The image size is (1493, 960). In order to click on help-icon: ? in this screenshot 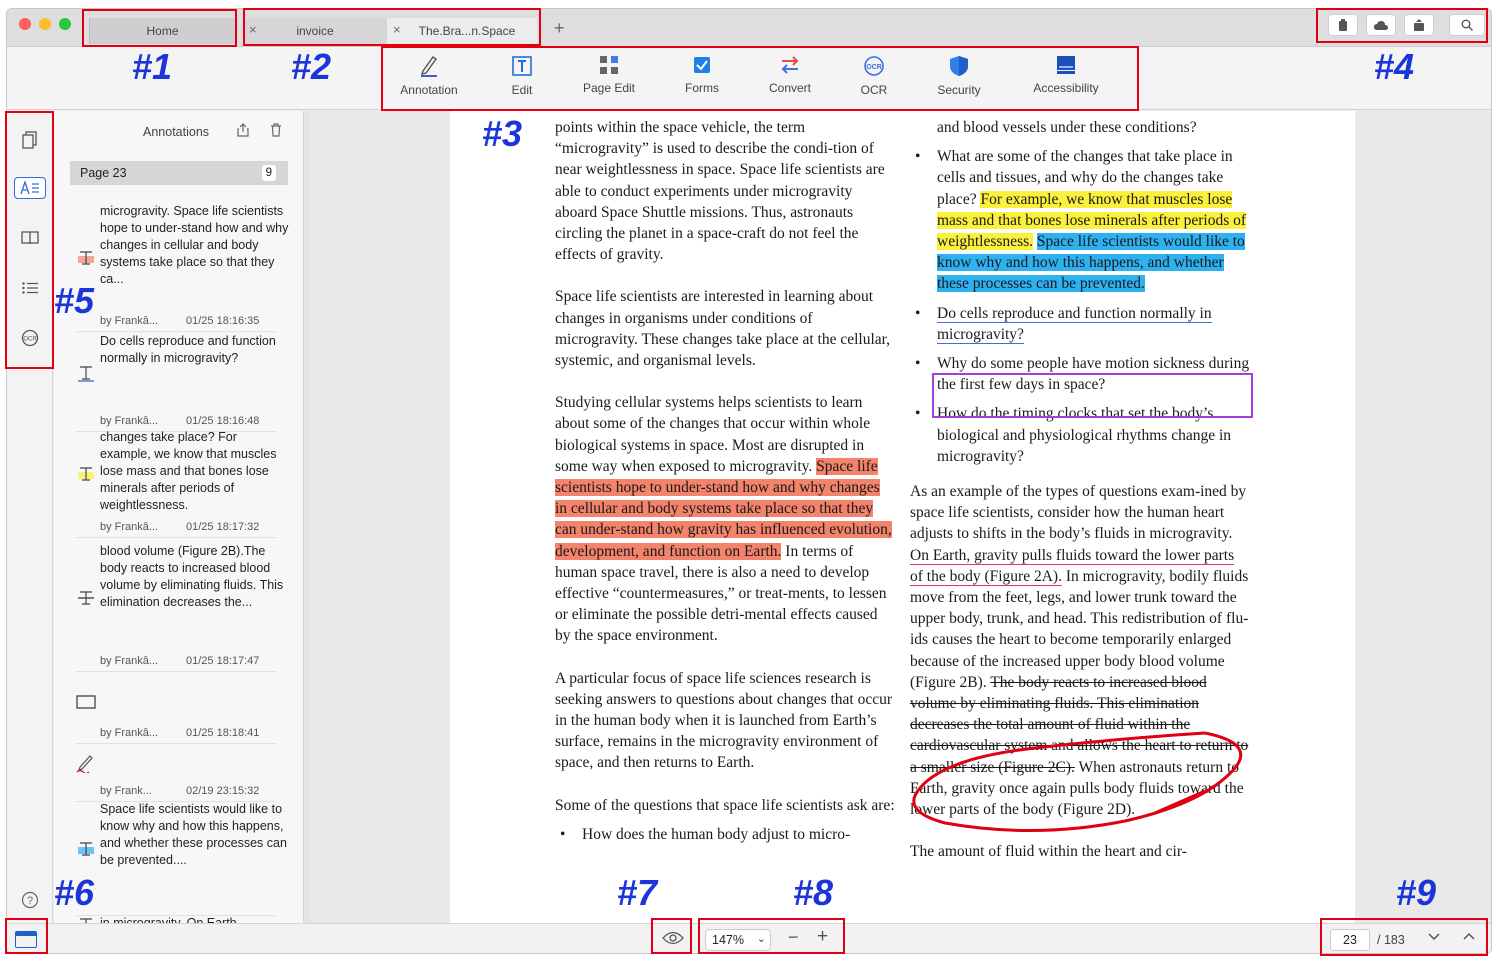, I will do `click(30, 900)`.